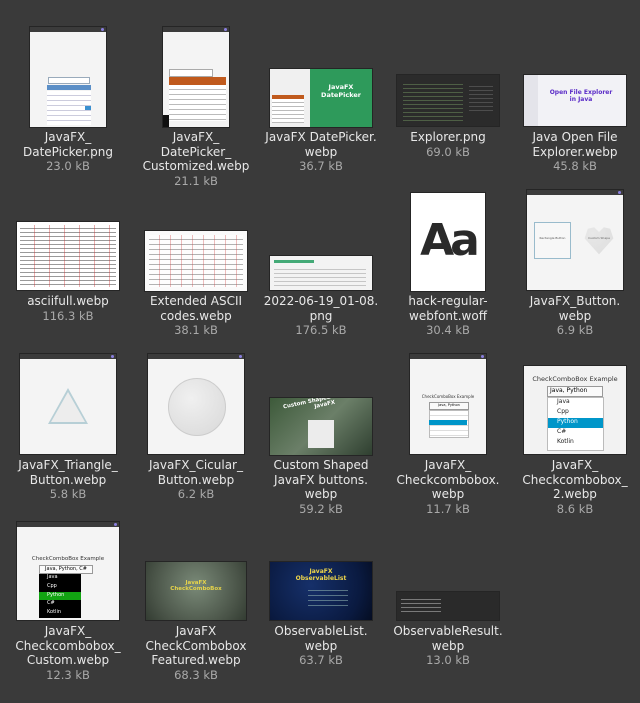 The width and height of the screenshot is (640, 703). Describe the element at coordinates (552, 238) in the screenshot. I see `rect-button-label: Rectangle Button` at that location.